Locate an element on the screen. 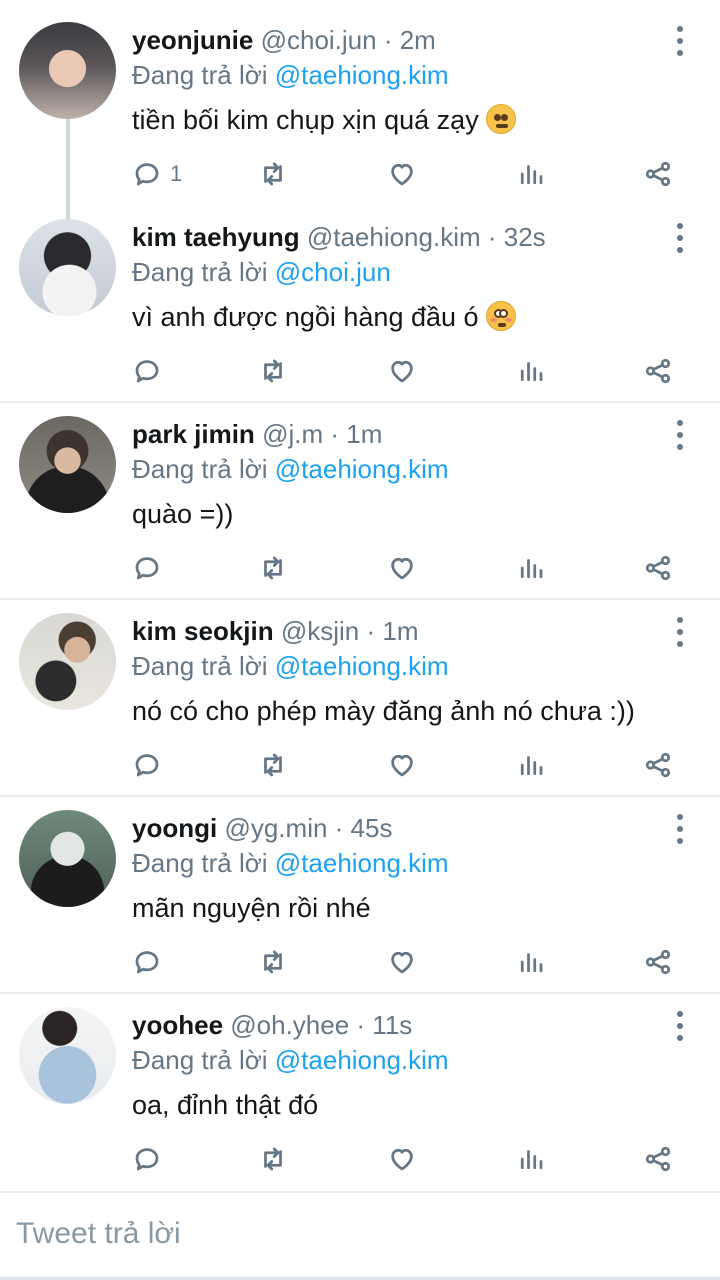  tweet-text-content: tiền bối kim chụp xịn quá zạy is located at coordinates (305, 120).